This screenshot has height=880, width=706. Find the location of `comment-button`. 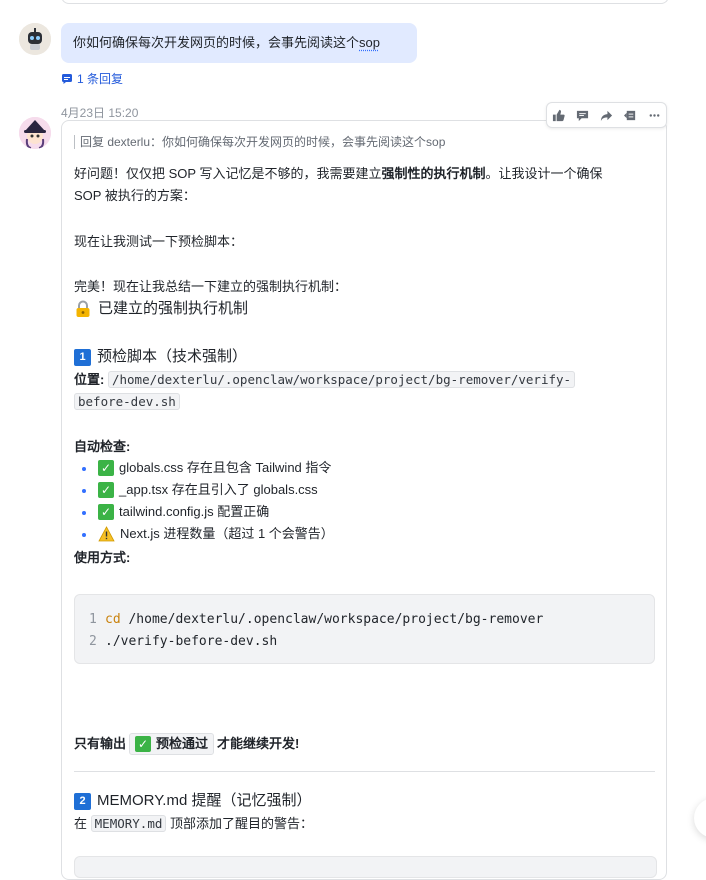

comment-button is located at coordinates (583, 115).